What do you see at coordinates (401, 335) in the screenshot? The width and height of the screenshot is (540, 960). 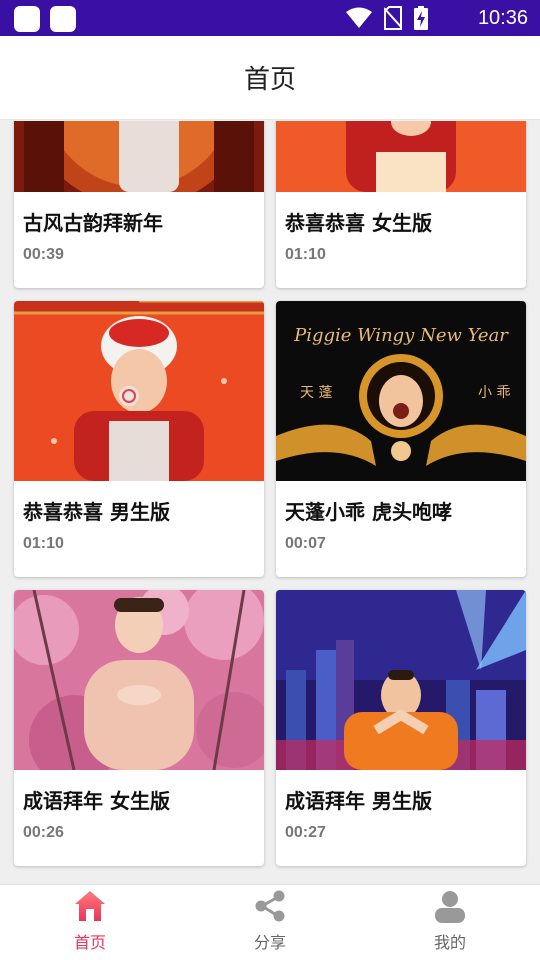 I see `thumbnail-logo-text: Piggie Wingy New Year` at bounding box center [401, 335].